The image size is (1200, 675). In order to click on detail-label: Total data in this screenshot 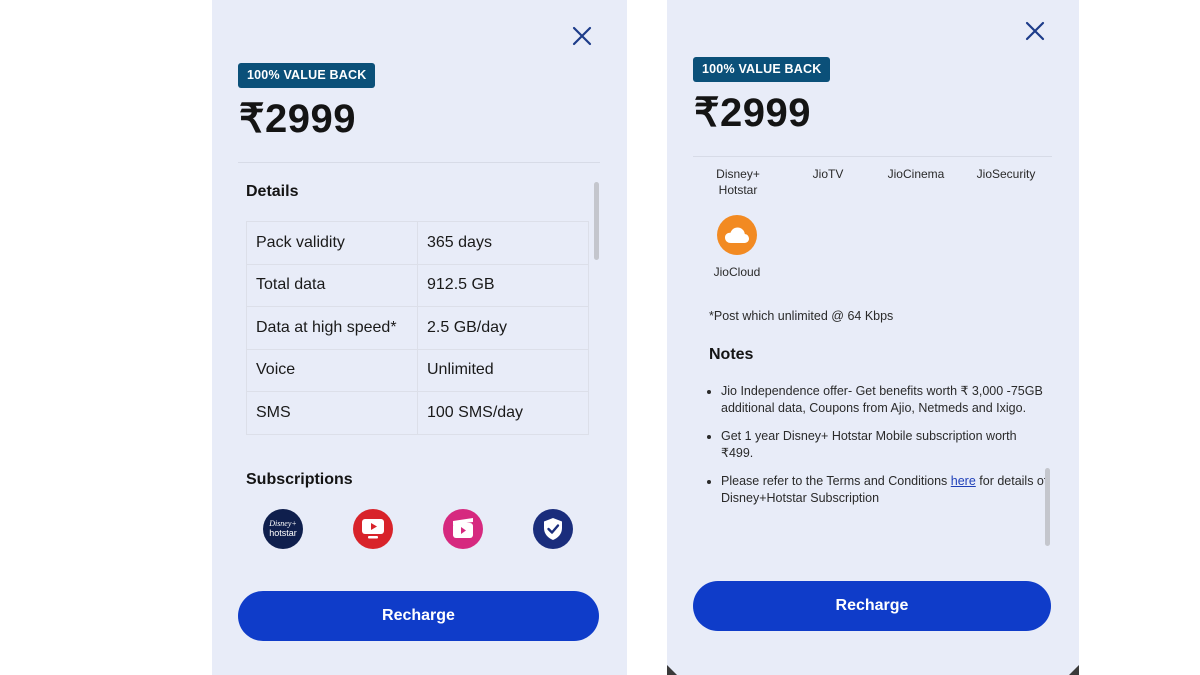, I will do `click(332, 285)`.